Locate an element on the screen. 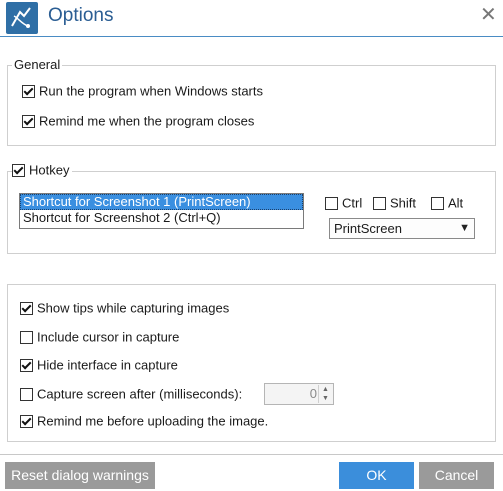 The image size is (503, 491). remind-upload-option: Remind me before uploading the image. is located at coordinates (144, 422).